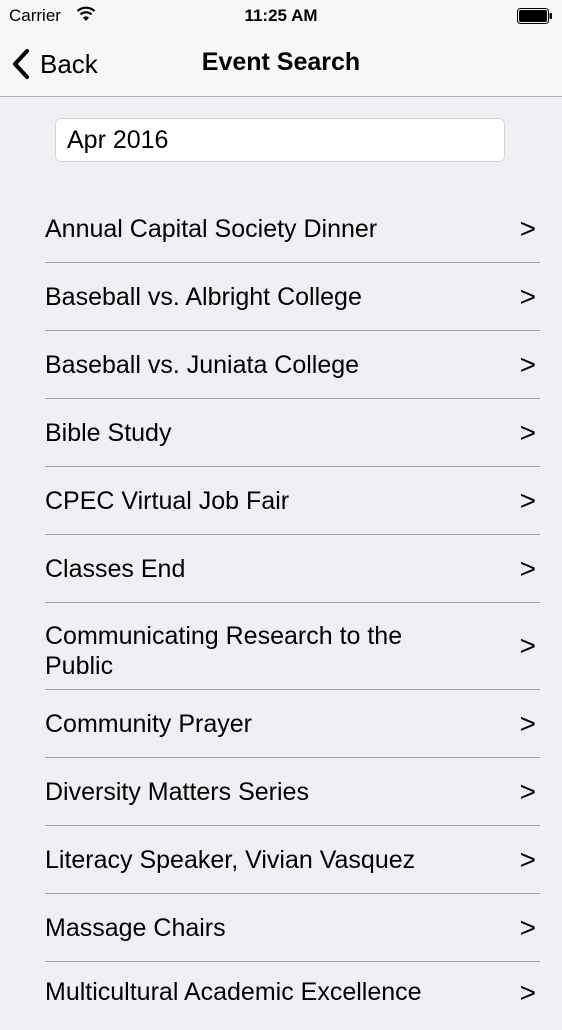 This screenshot has height=1030, width=562. I want to click on event-title: Diversity Matters Series, so click(177, 791).